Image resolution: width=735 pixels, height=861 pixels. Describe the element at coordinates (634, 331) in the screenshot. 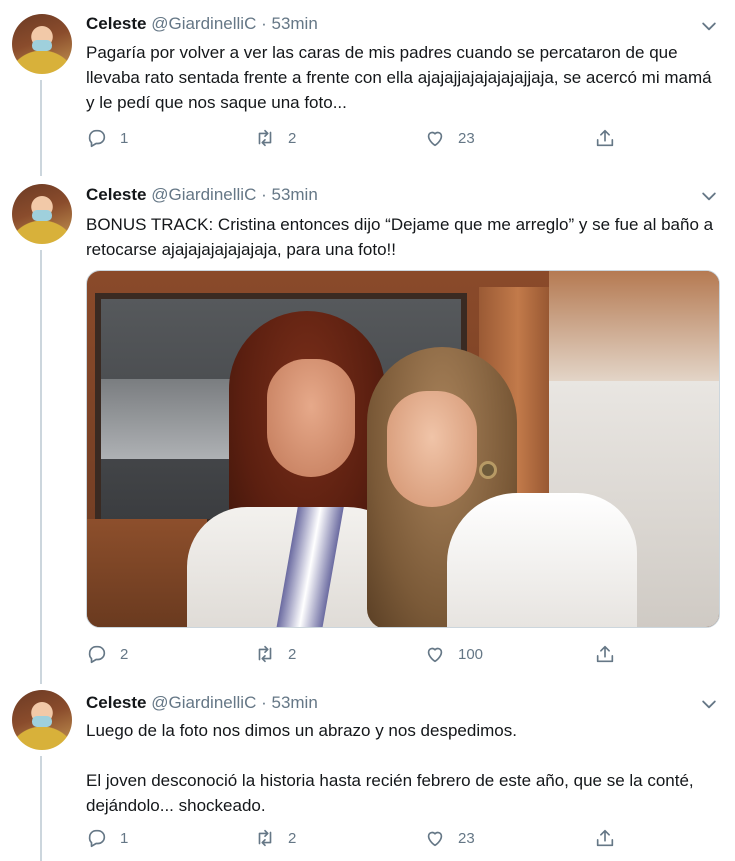

I see `photo-ceiling` at that location.